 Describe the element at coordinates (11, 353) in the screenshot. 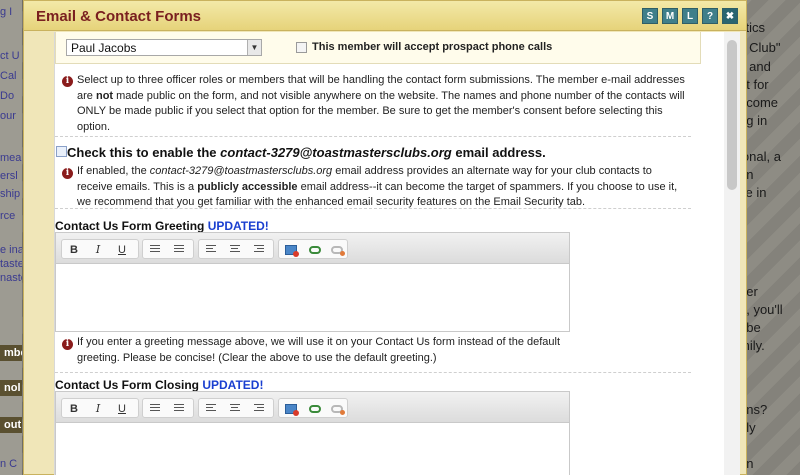

I see `bg-left-fragment: mbe` at that location.